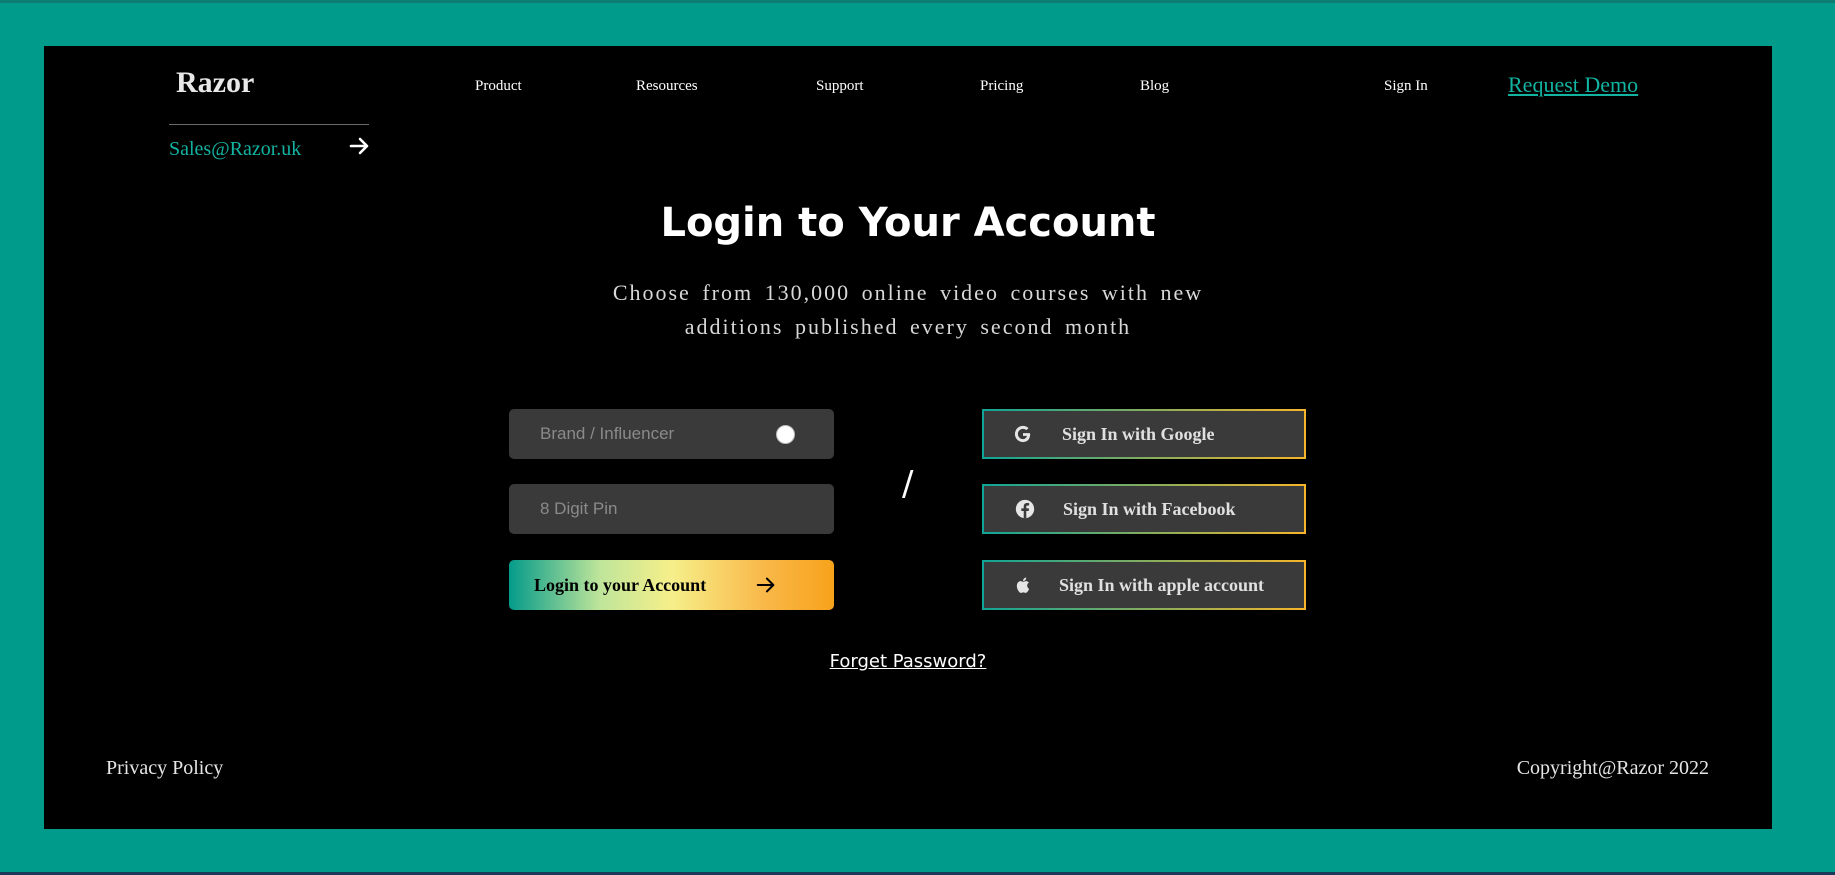  I want to click on login-button-label: Login to your Account, so click(620, 584).